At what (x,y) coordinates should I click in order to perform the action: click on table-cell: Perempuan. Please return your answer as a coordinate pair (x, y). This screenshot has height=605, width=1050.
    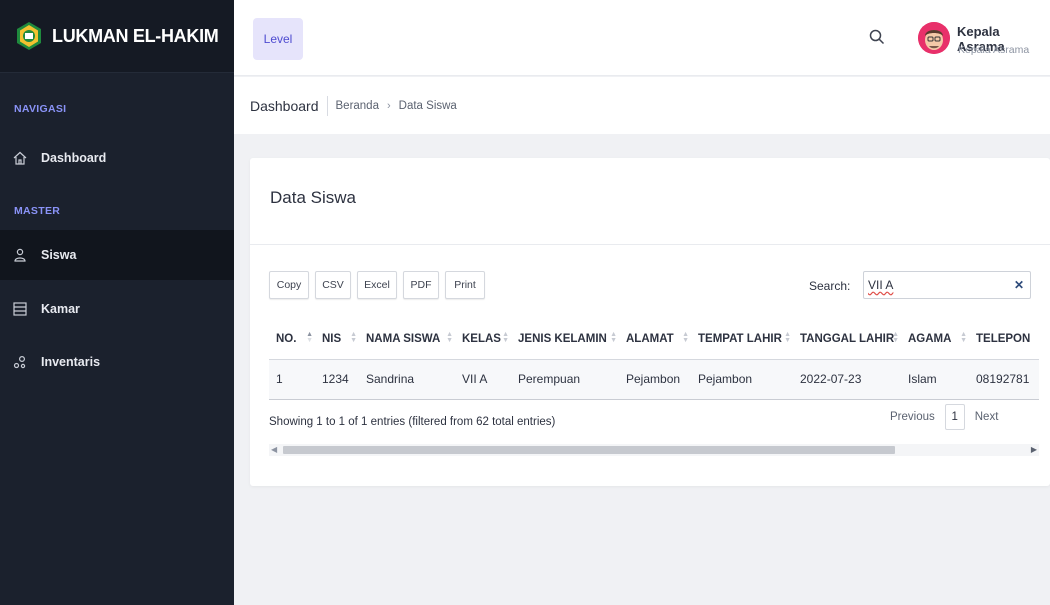
    Looking at the image, I should click on (565, 379).